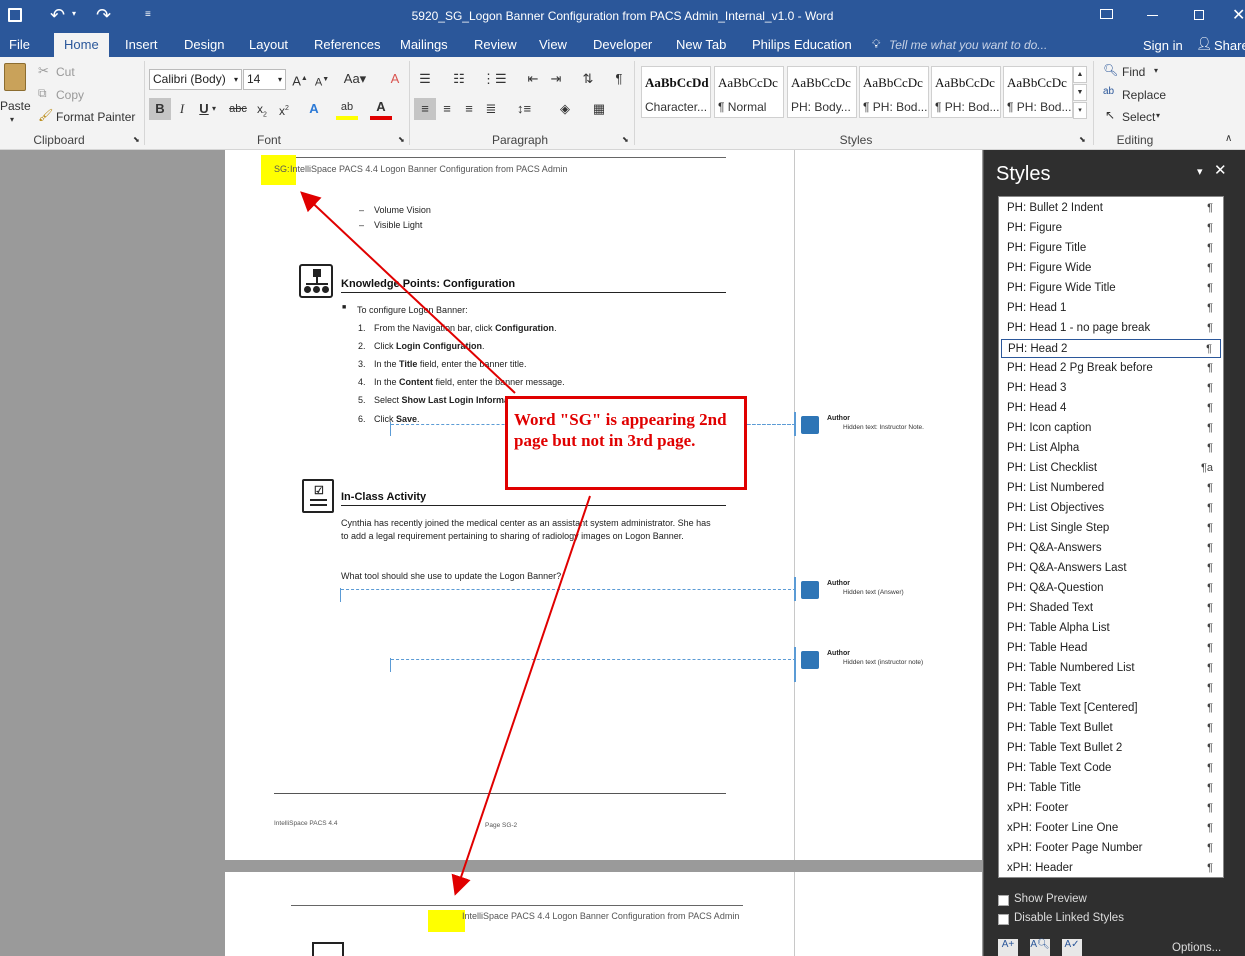 Image resolution: width=1245 pixels, height=956 pixels. I want to click on find-dropdown-icon: ▾, so click(1156, 70).